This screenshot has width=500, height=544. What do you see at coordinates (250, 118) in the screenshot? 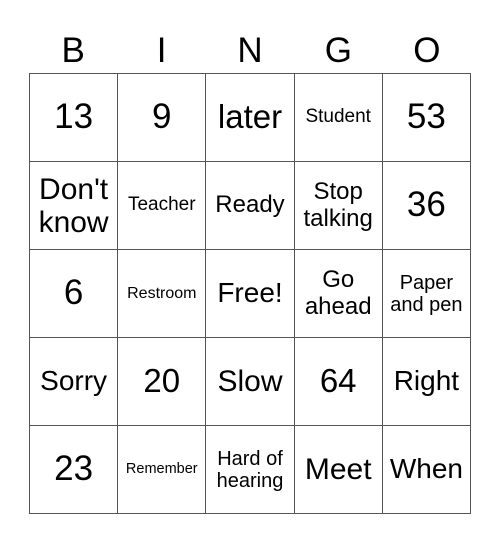
I see `bingo-cell: later` at bounding box center [250, 118].